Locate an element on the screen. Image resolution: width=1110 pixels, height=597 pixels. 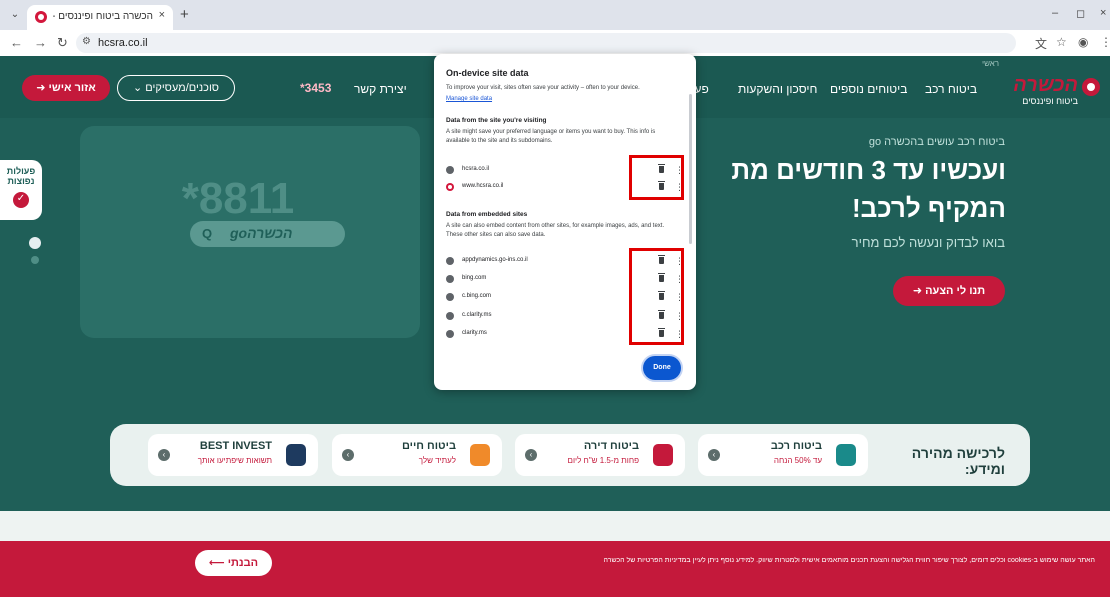
hero-phone-number: *8811 is located at coordinates (238, 198).